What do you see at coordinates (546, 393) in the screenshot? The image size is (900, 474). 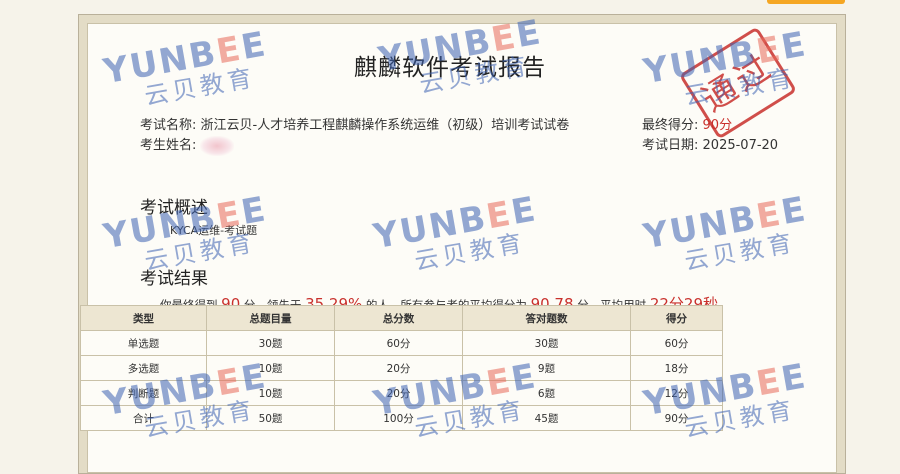 I see `table-cell: 6题` at bounding box center [546, 393].